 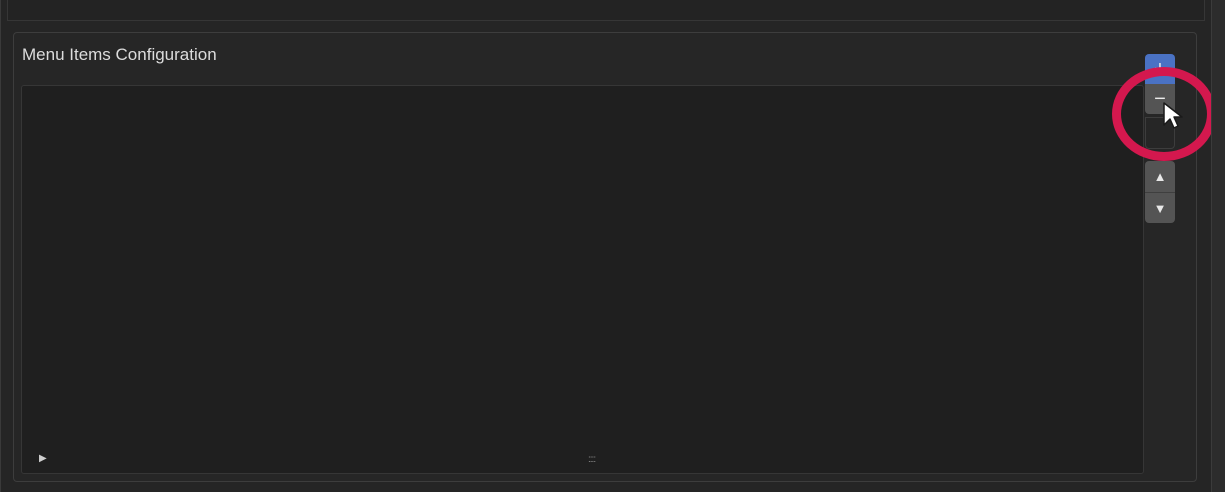 I want to click on move-up-button: ▲, so click(x=1160, y=176).